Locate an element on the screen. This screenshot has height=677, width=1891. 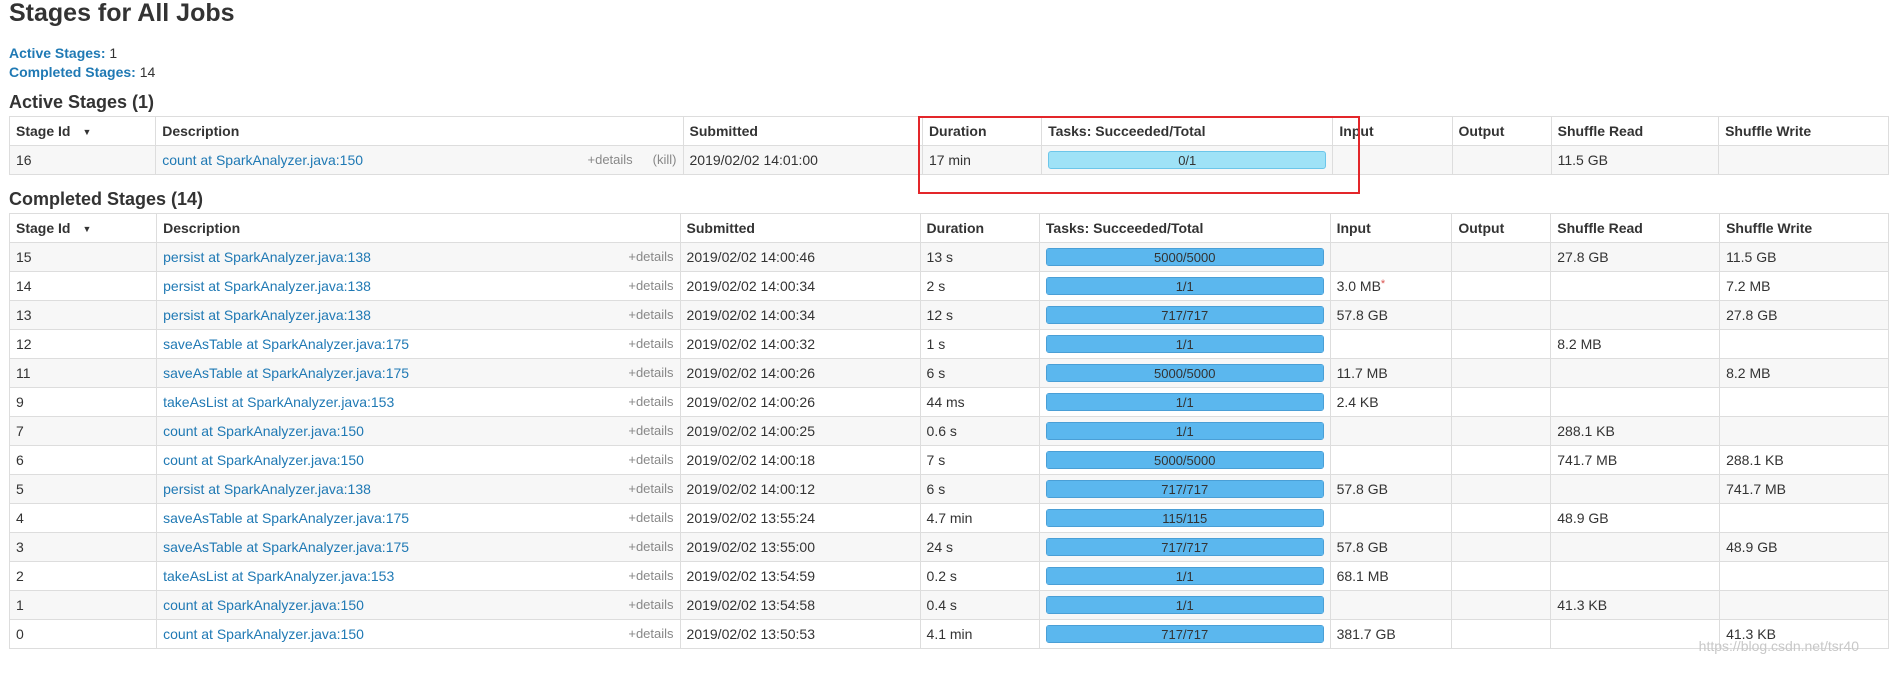
duration-cell: 1 s is located at coordinates (979, 344).